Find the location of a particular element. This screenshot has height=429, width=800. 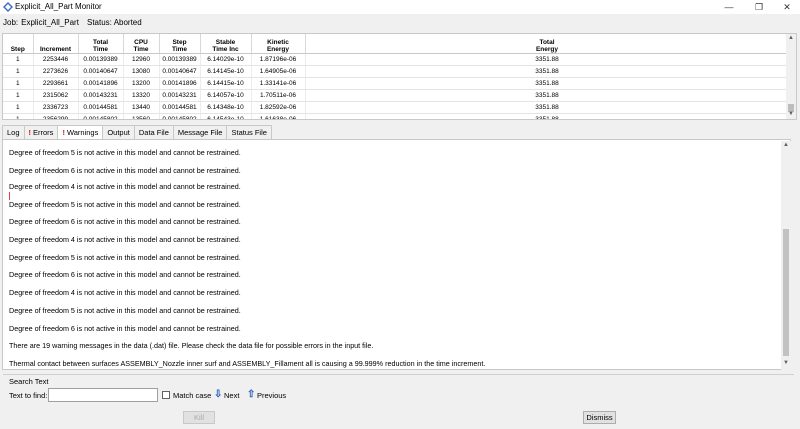

column-header: Kinetic Energy is located at coordinates (278, 44).